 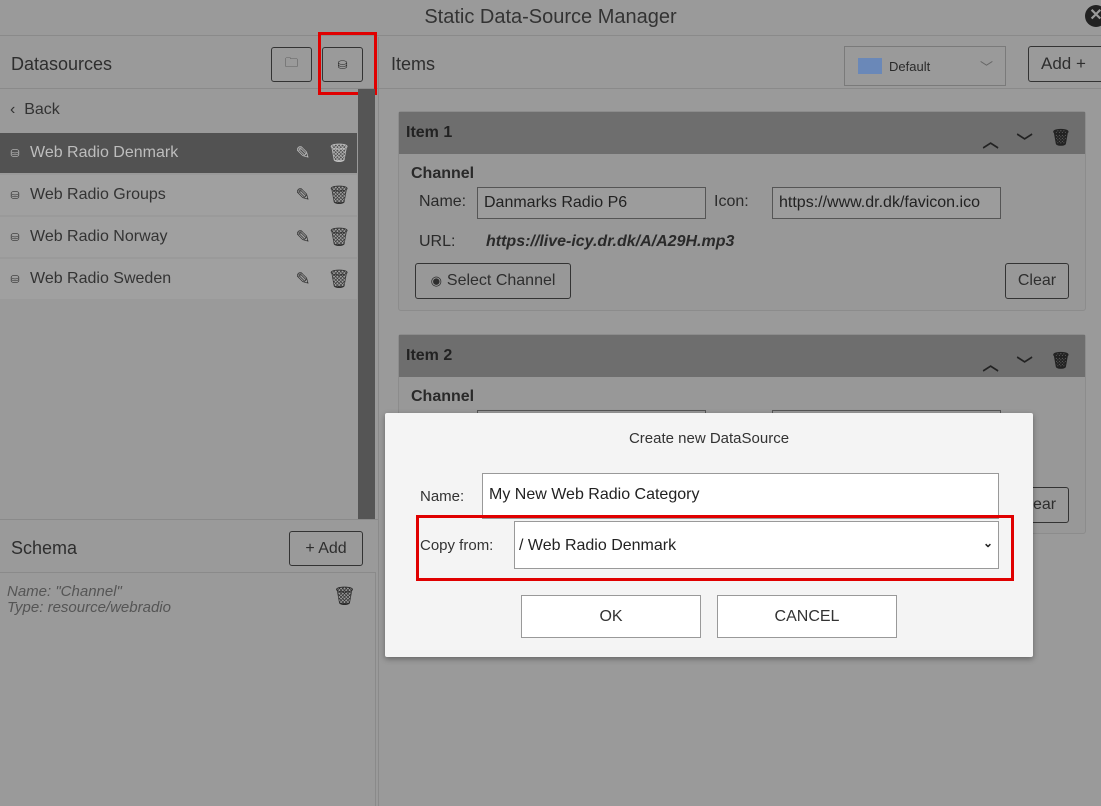 What do you see at coordinates (925, 66) in the screenshot?
I see `language-select: Default ﹀` at bounding box center [925, 66].